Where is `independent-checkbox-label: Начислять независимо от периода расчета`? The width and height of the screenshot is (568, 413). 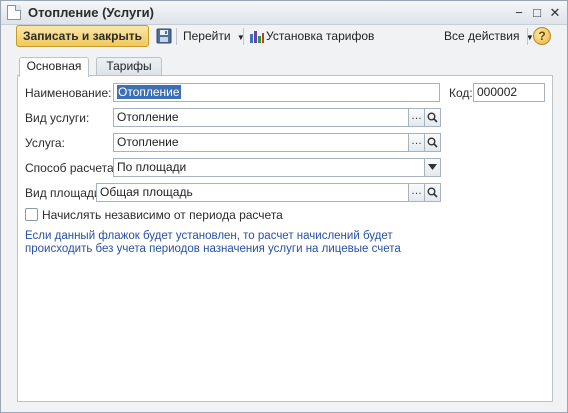 independent-checkbox-label: Начислять независимо от периода расчета is located at coordinates (162, 215).